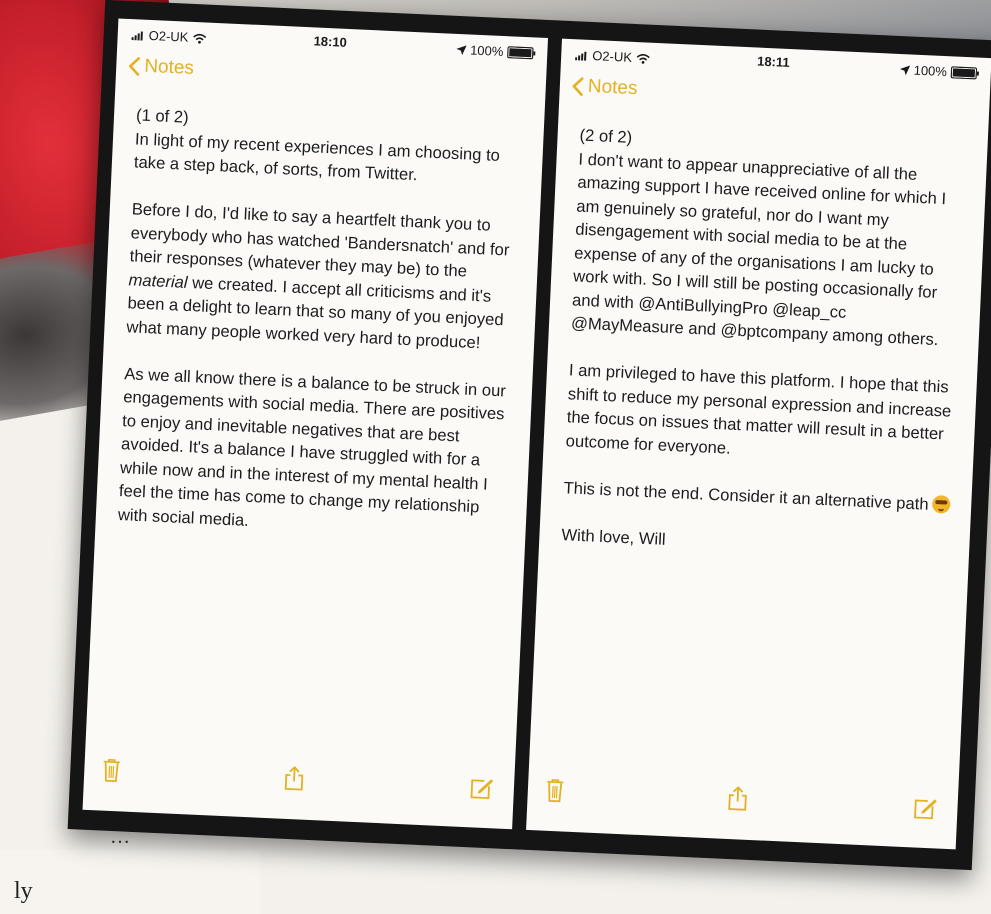 This screenshot has height=914, width=991. I want to click on newspaper-fragment, so click(130, 882).